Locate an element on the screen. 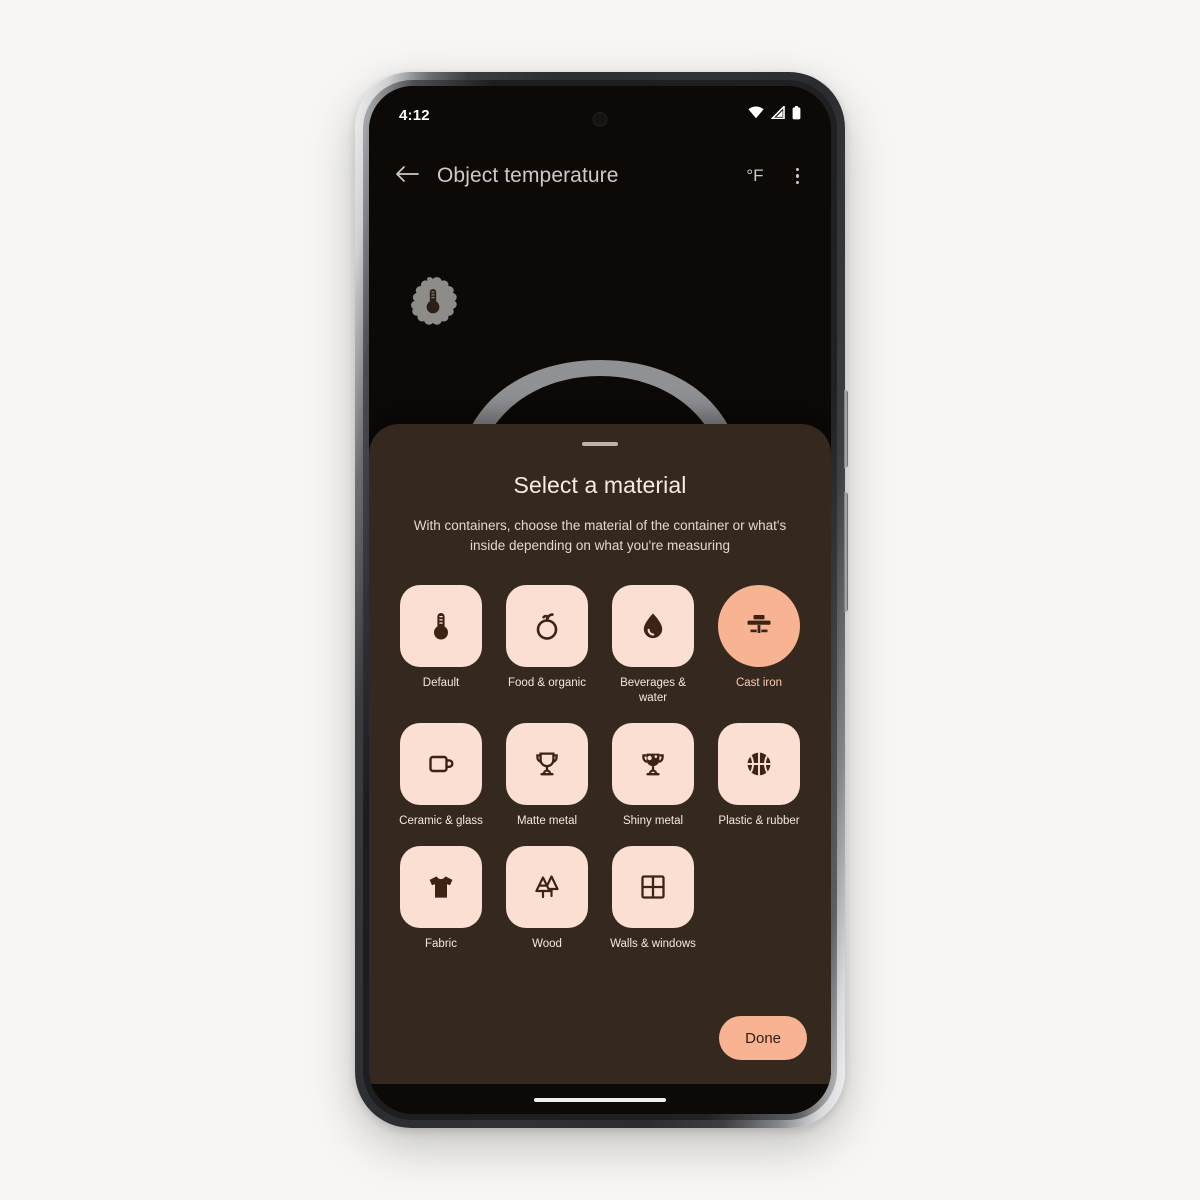  material-label: Walls & windows is located at coordinates (653, 944).